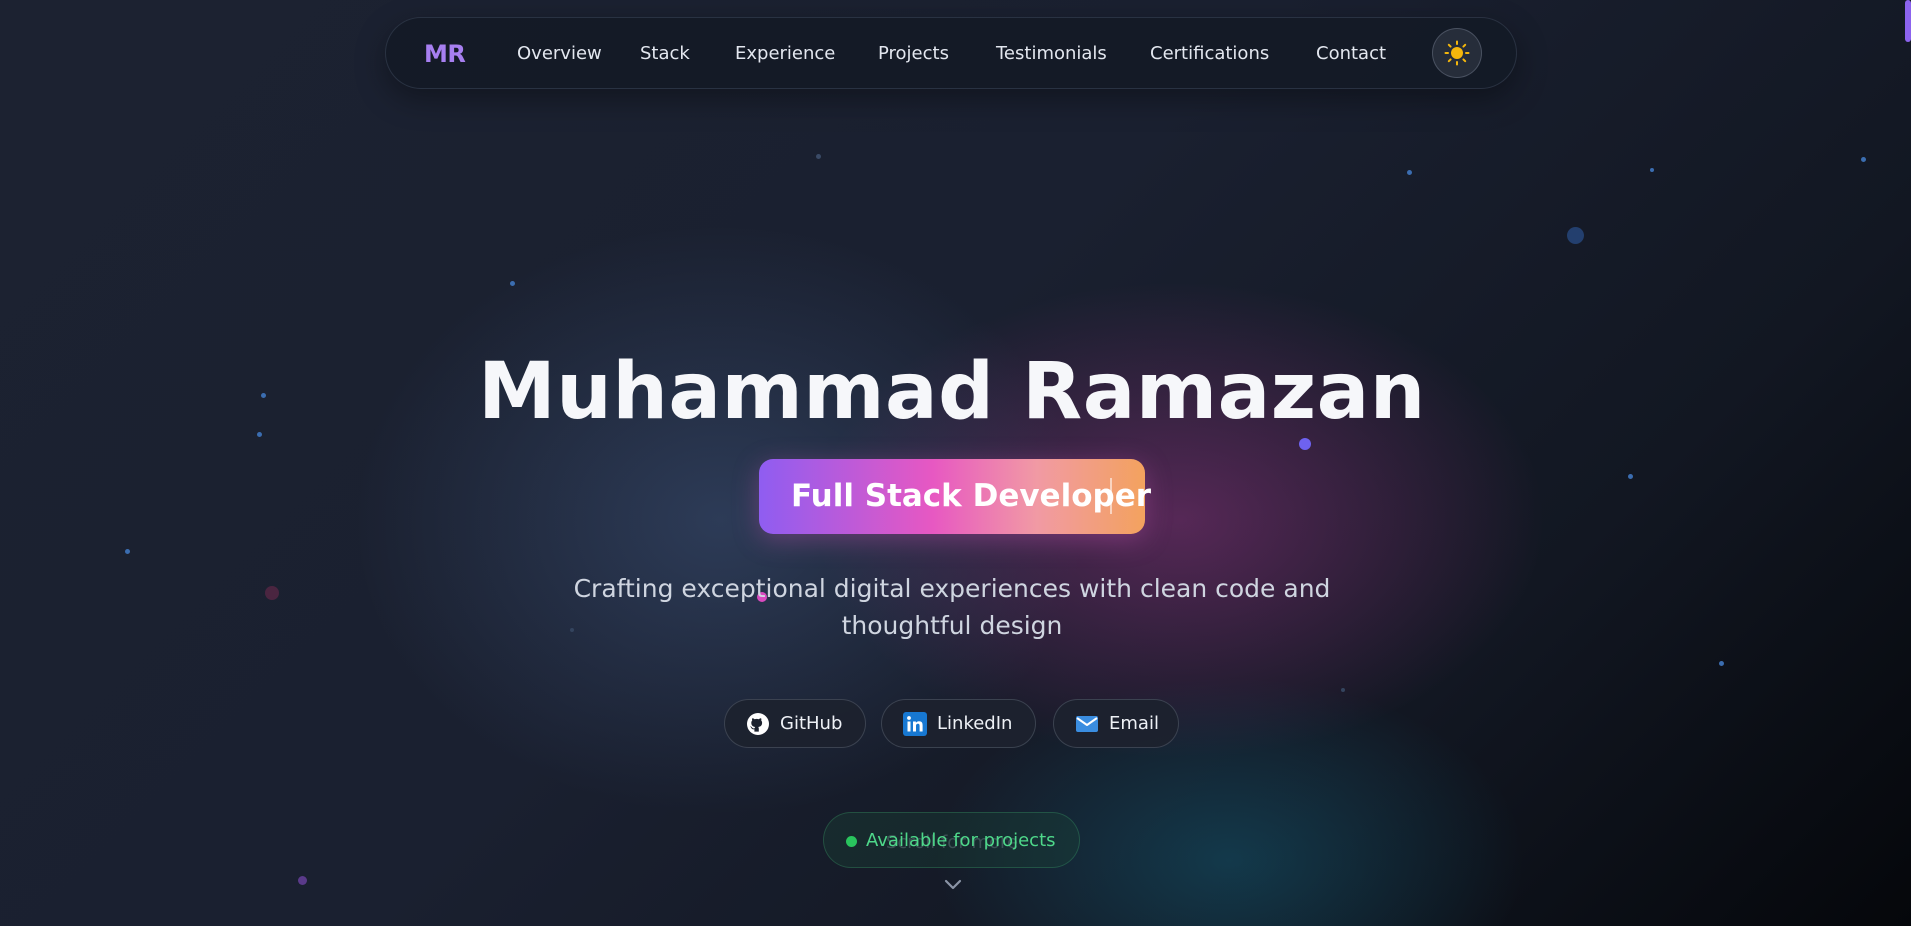 The width and height of the screenshot is (1911, 926). I want to click on typing-caret, so click(1111, 496).